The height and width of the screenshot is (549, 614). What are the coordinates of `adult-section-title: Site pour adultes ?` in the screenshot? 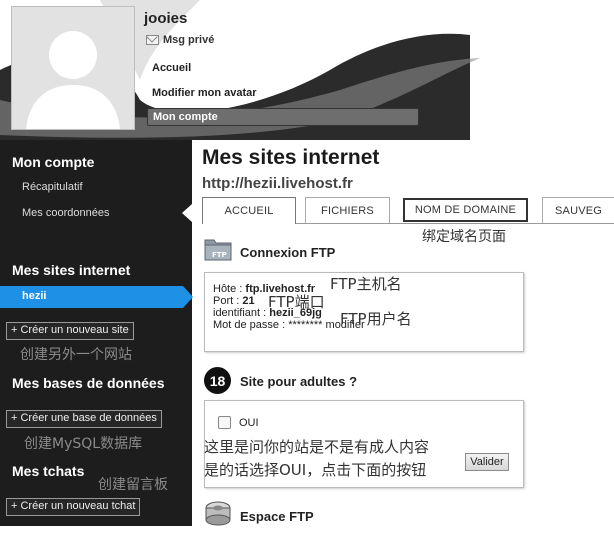 It's located at (299, 381).